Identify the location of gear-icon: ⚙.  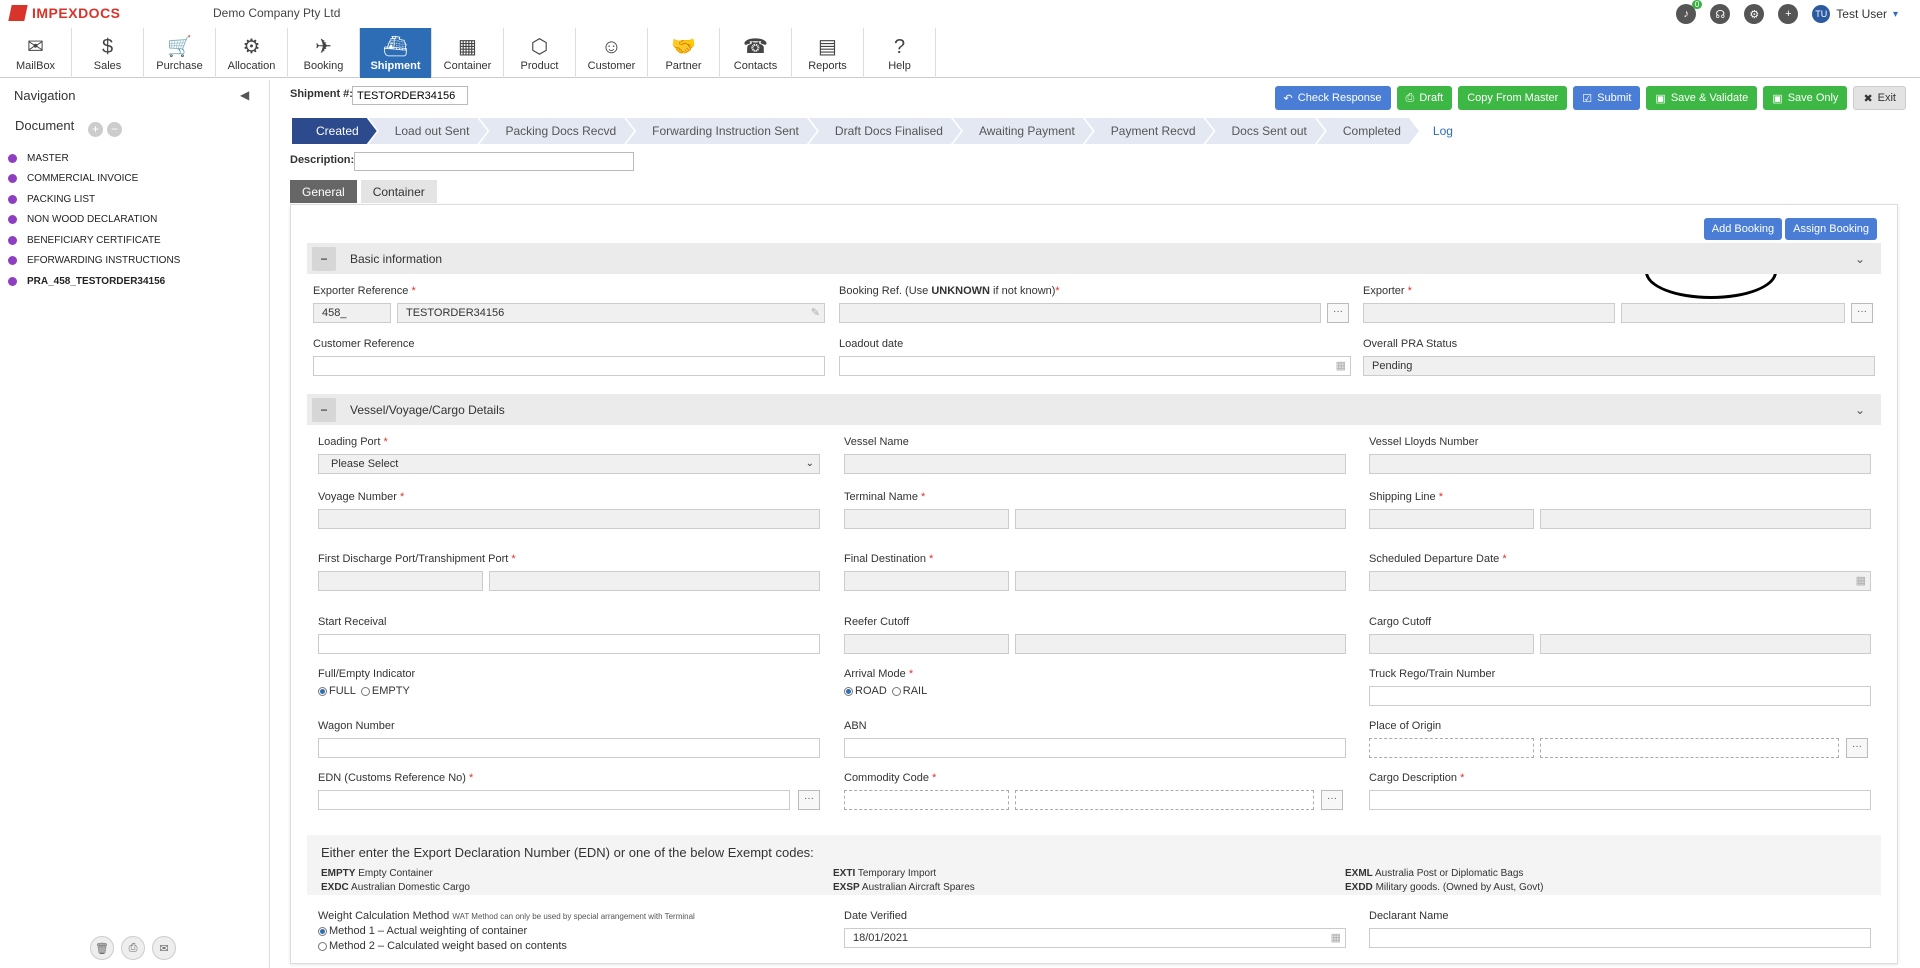
(1754, 14).